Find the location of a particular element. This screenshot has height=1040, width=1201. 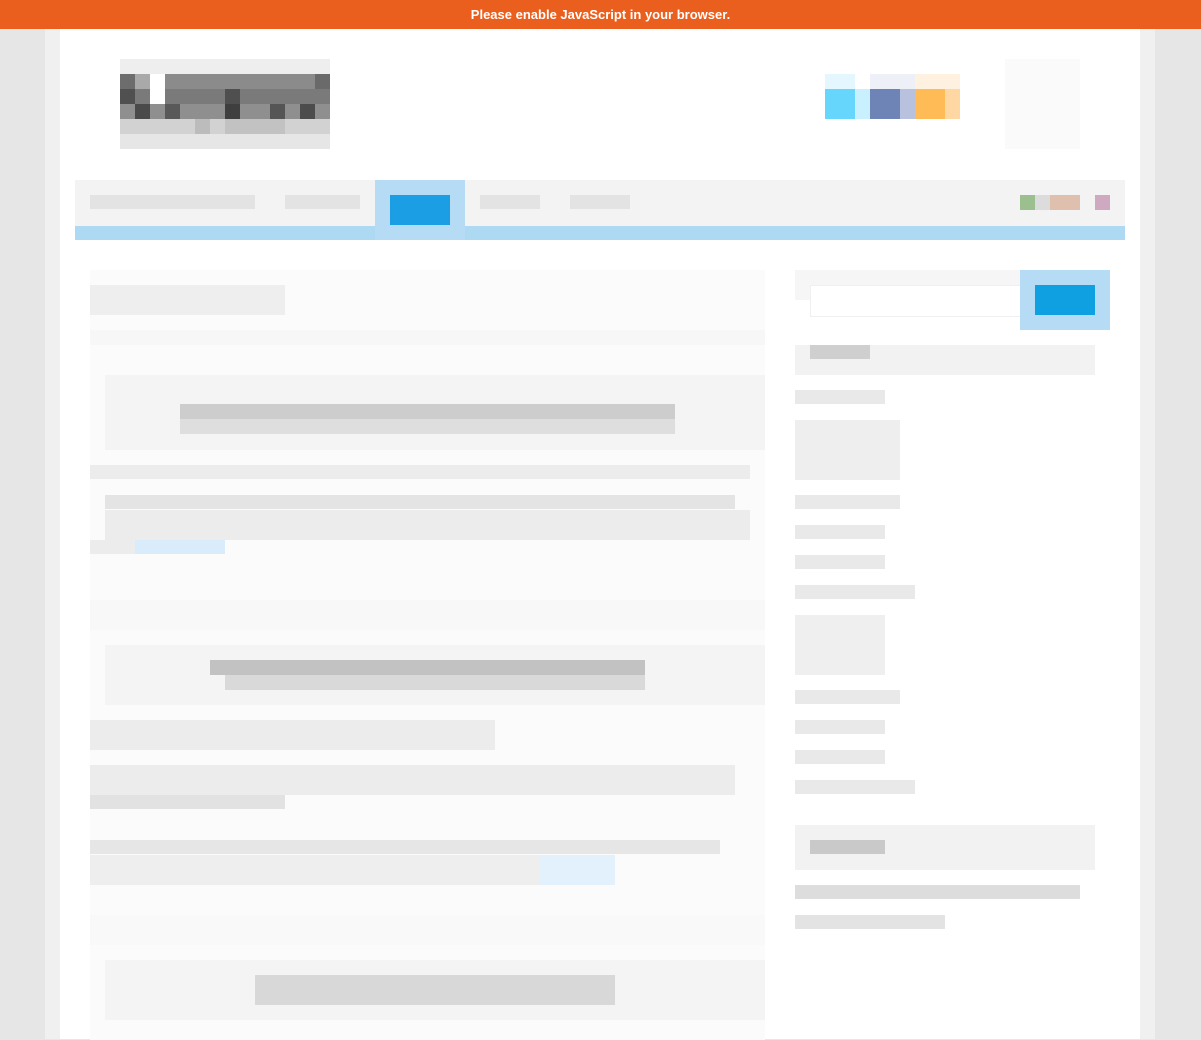

nav-item-active-label is located at coordinates (420, 210).